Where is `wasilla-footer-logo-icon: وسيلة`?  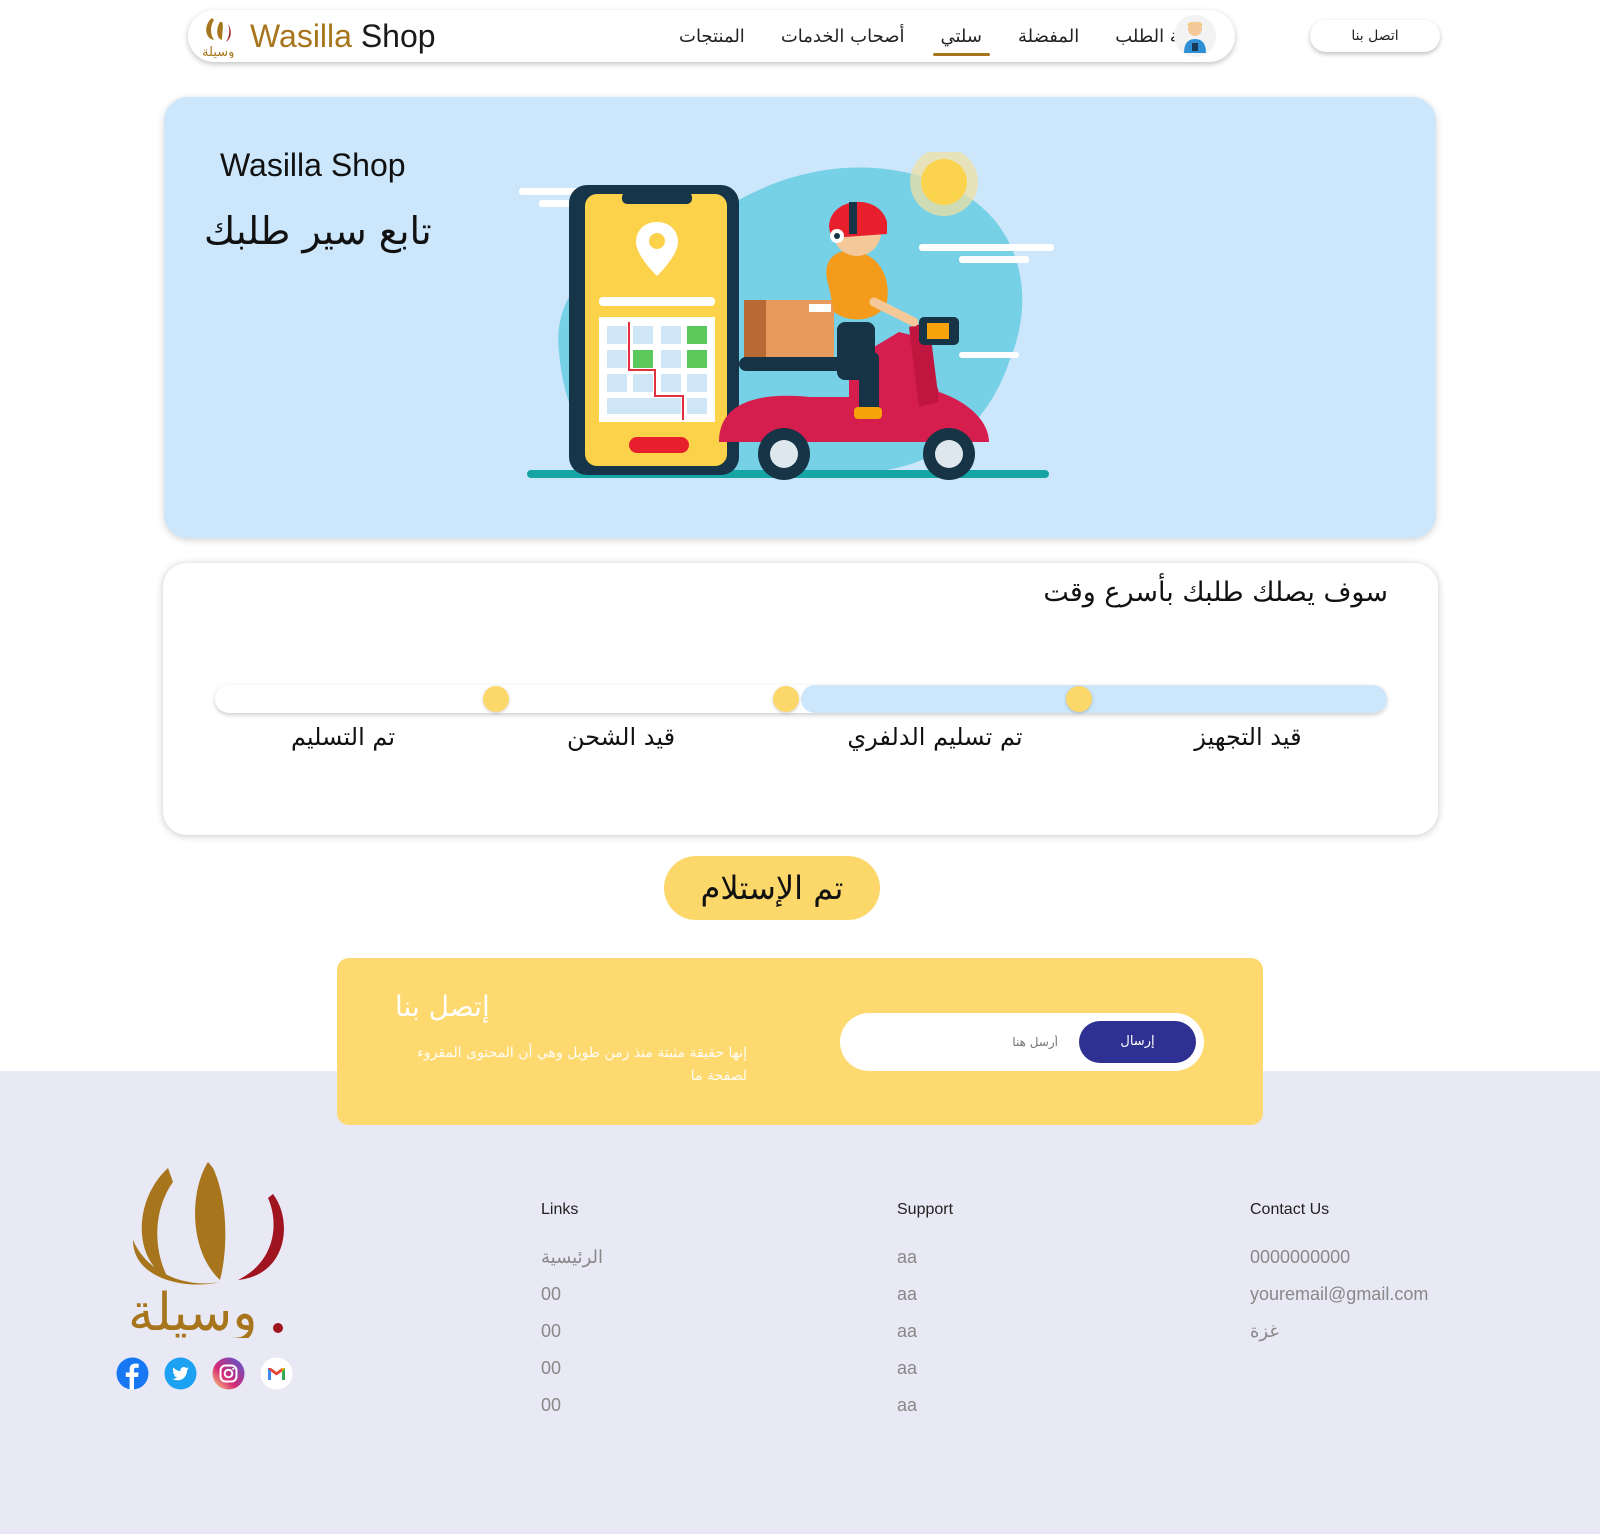 wasilla-footer-logo-icon: وسيلة is located at coordinates (206, 1250).